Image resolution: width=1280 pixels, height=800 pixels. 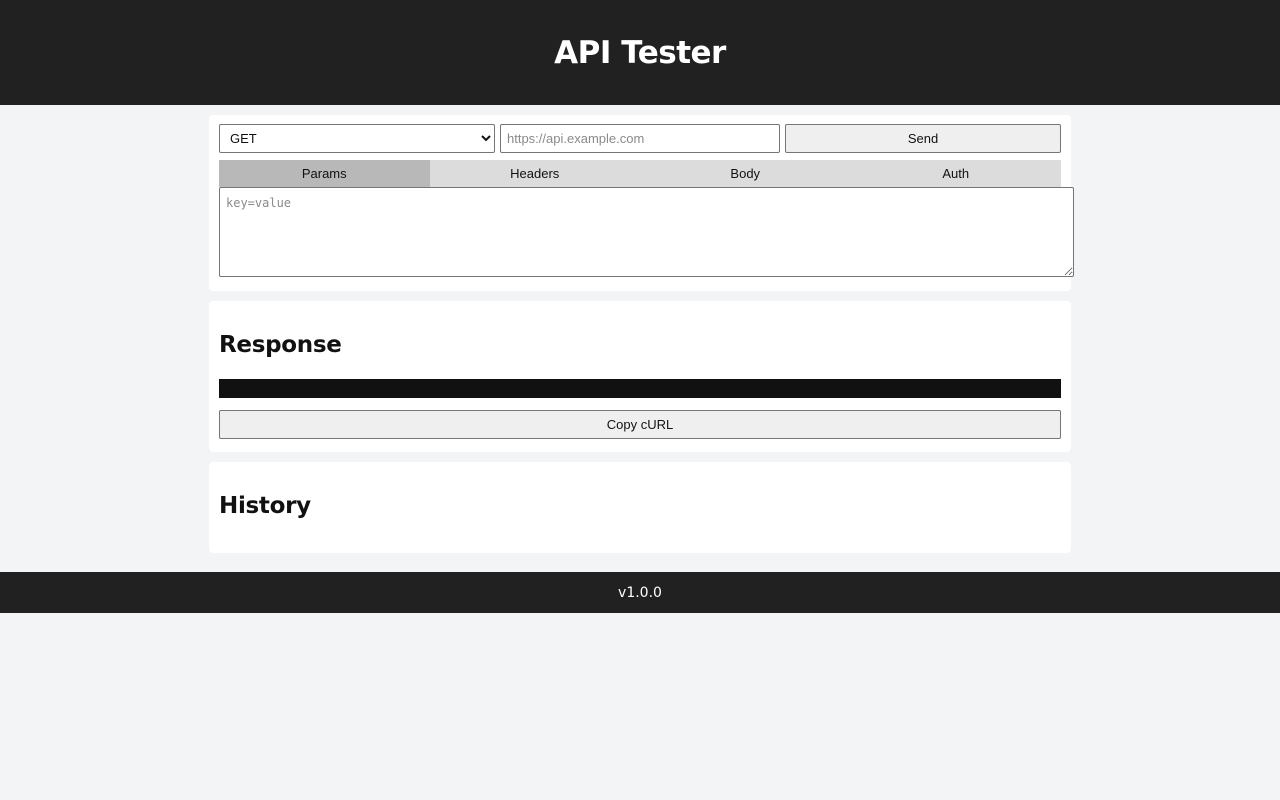 What do you see at coordinates (324, 173) in the screenshot?
I see `tab-params: Params` at bounding box center [324, 173].